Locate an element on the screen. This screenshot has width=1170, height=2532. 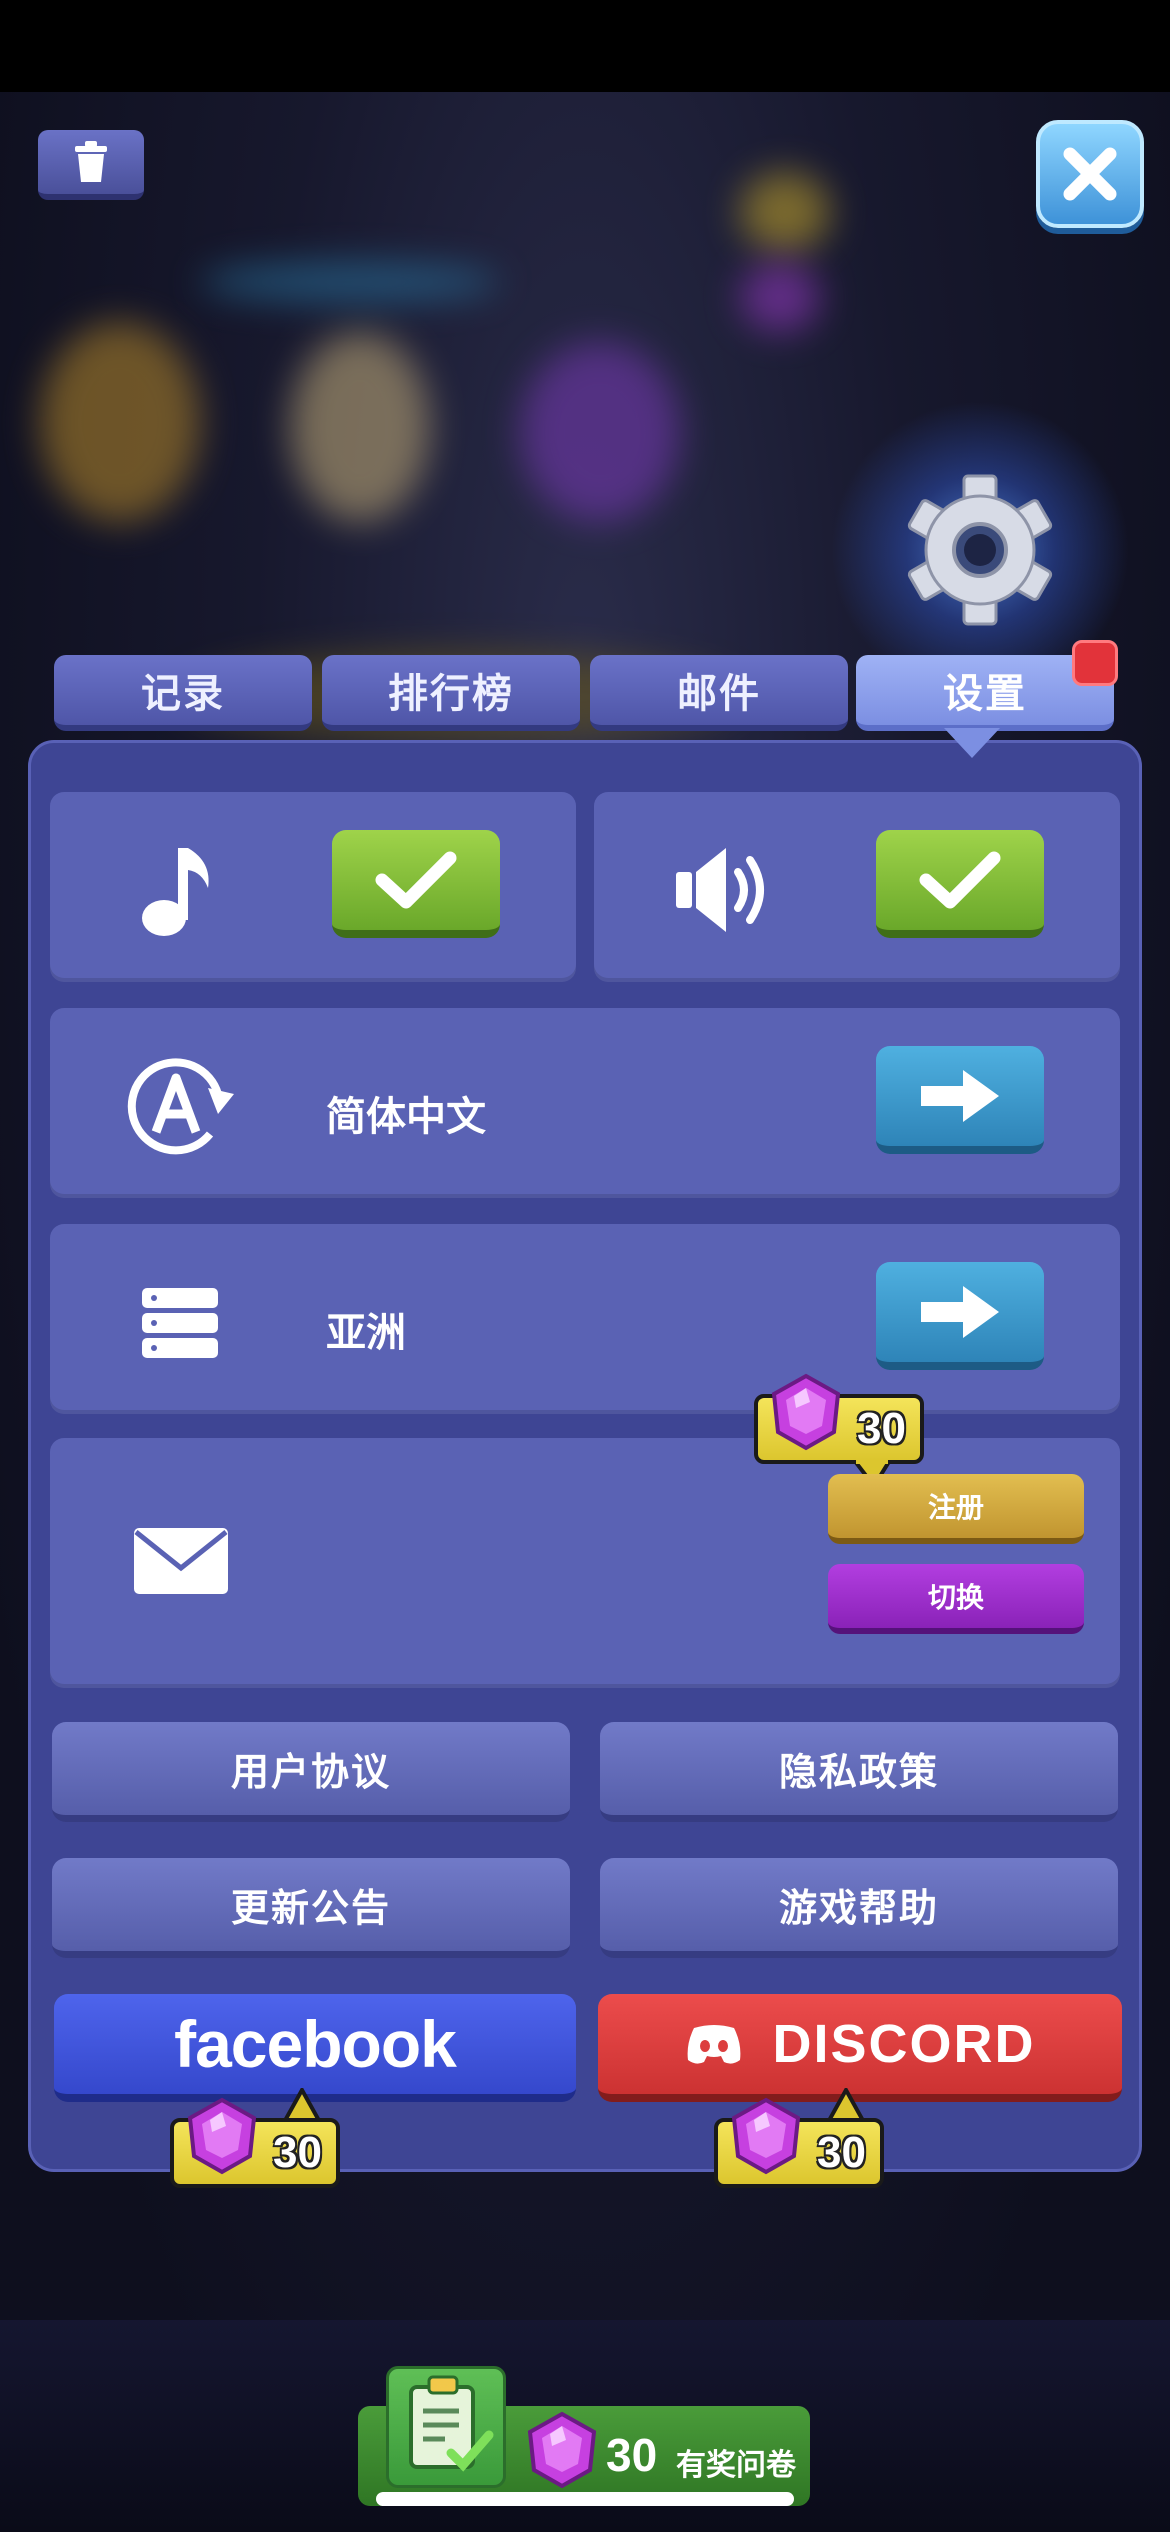
language-arrow-button is located at coordinates (960, 1100).